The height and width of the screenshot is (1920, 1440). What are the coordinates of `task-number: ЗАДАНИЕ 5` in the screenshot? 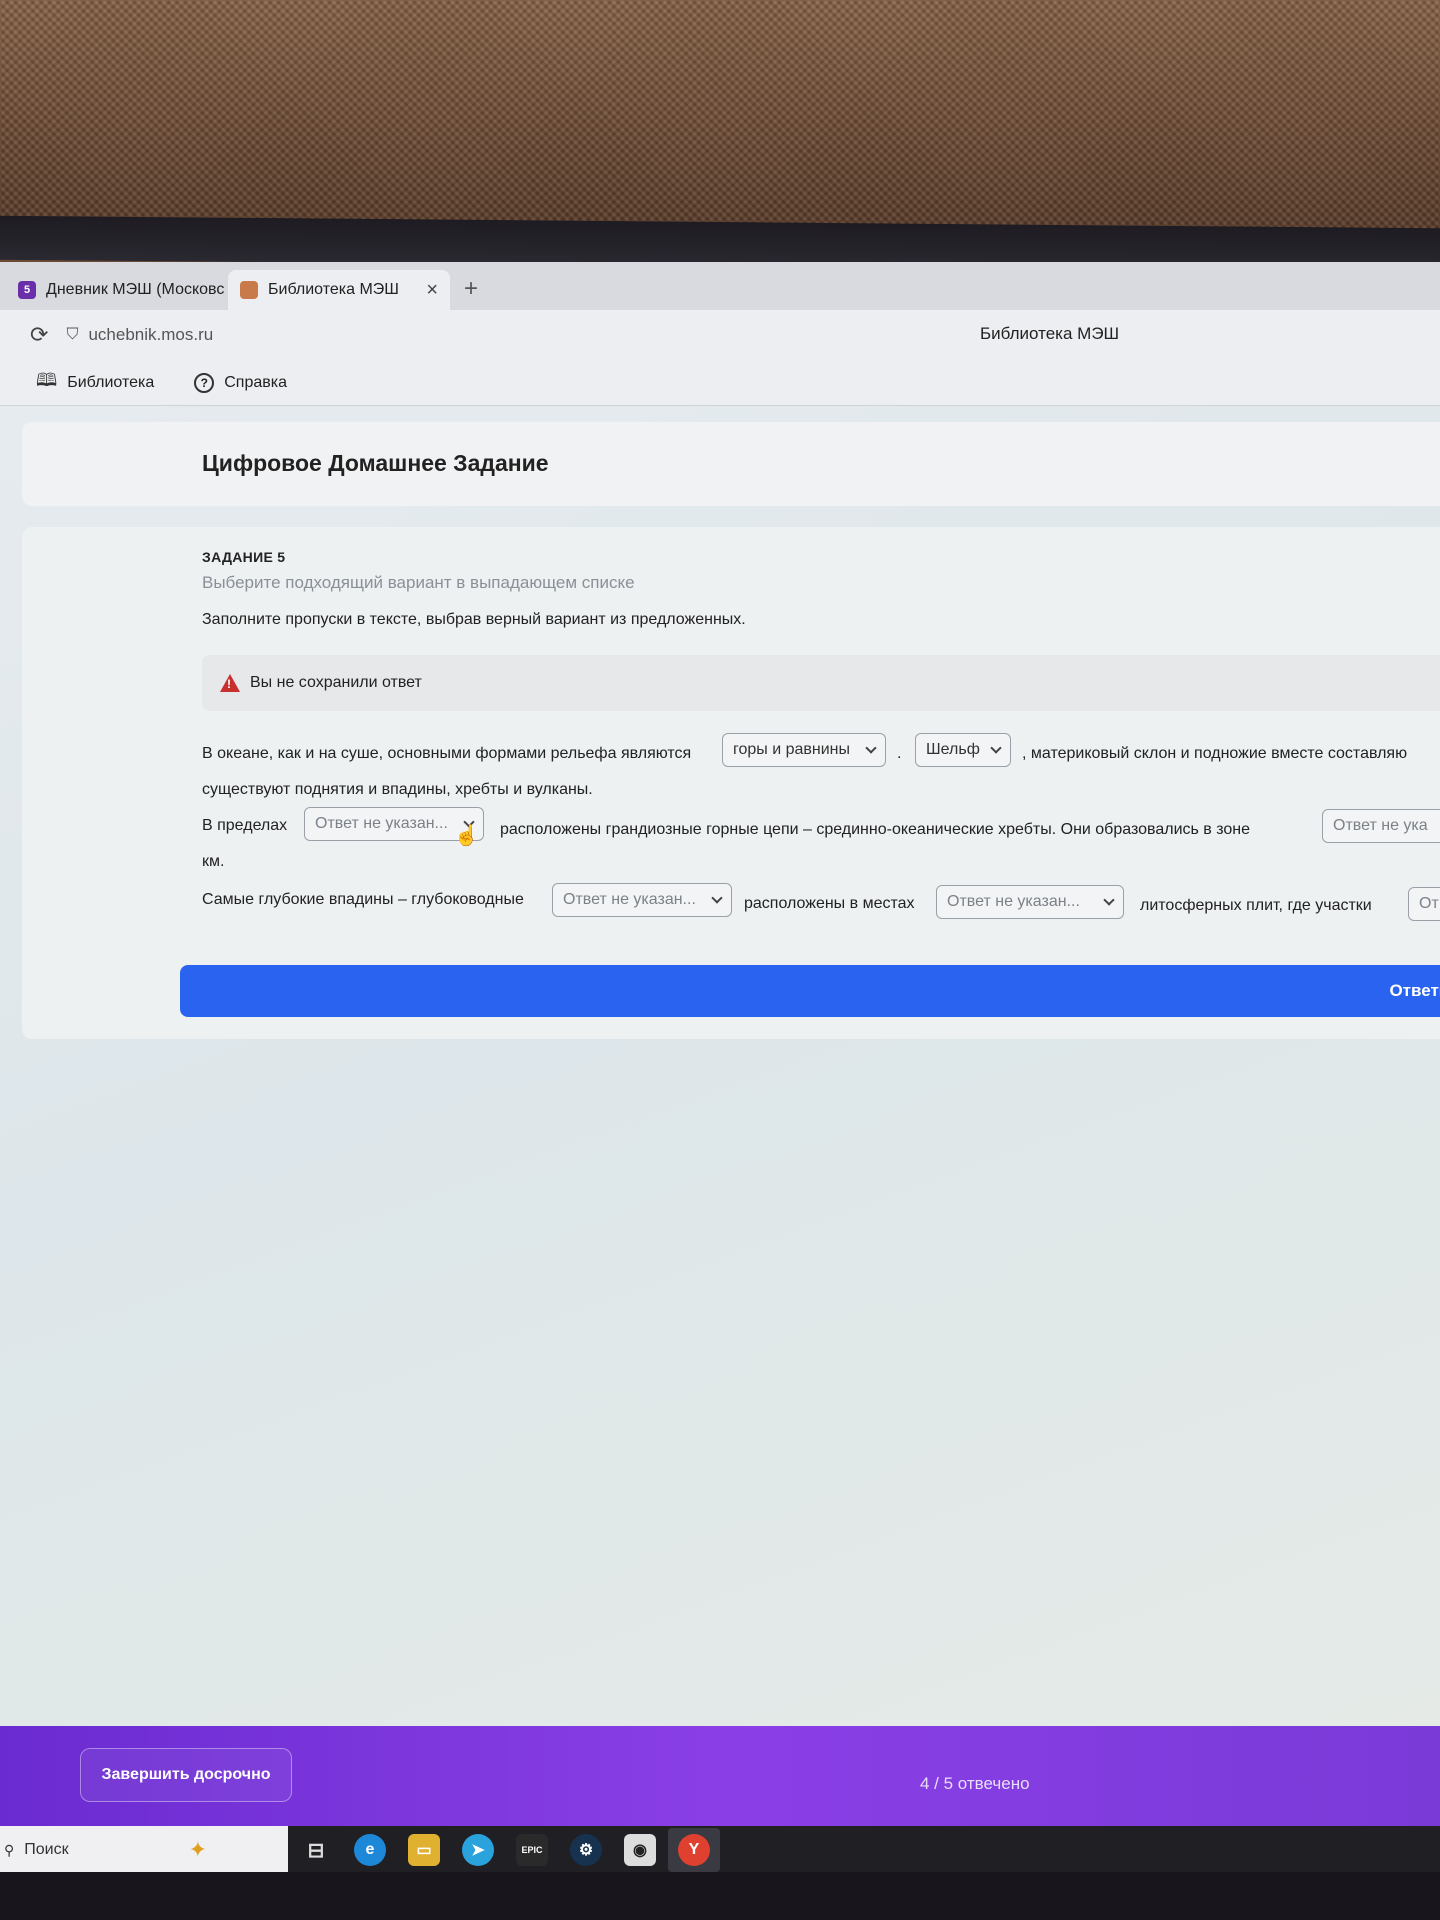 It's located at (244, 557).